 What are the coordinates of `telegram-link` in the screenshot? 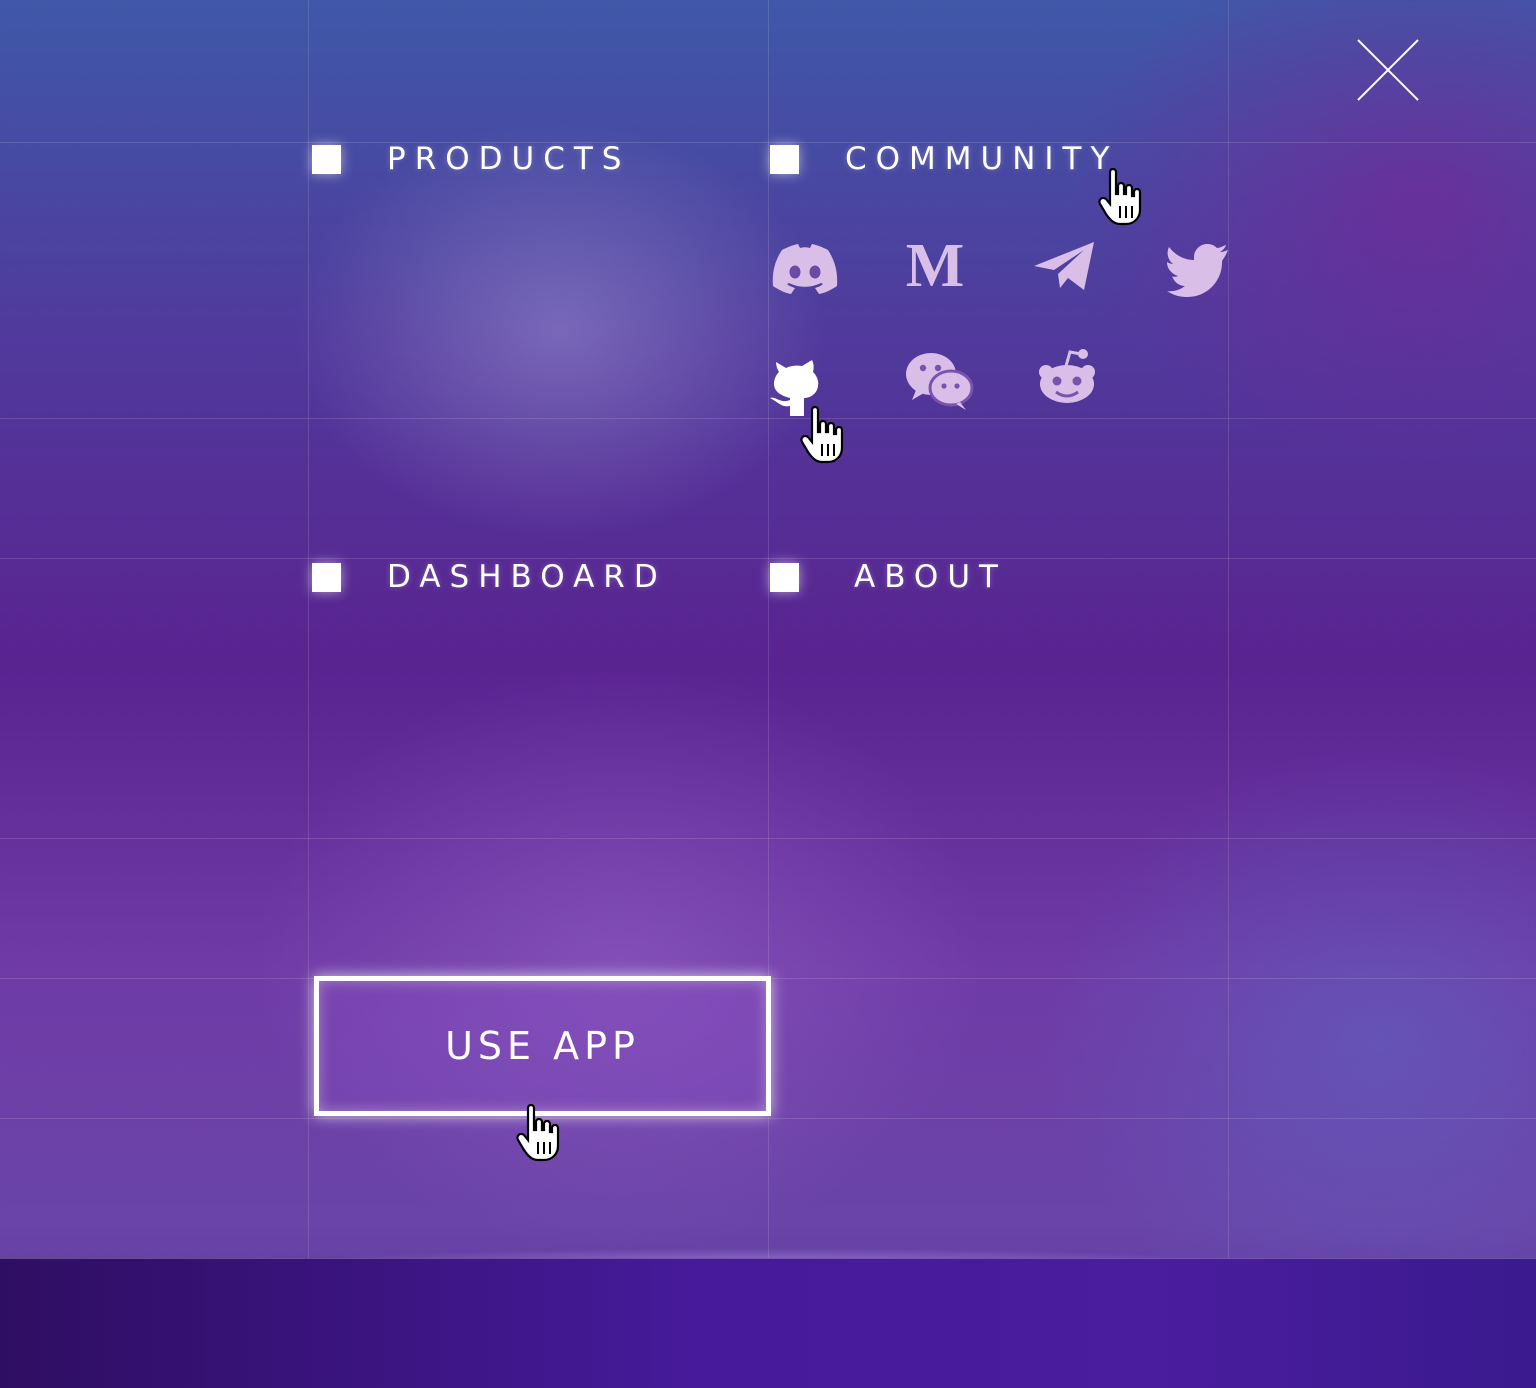 It's located at (1065, 267).